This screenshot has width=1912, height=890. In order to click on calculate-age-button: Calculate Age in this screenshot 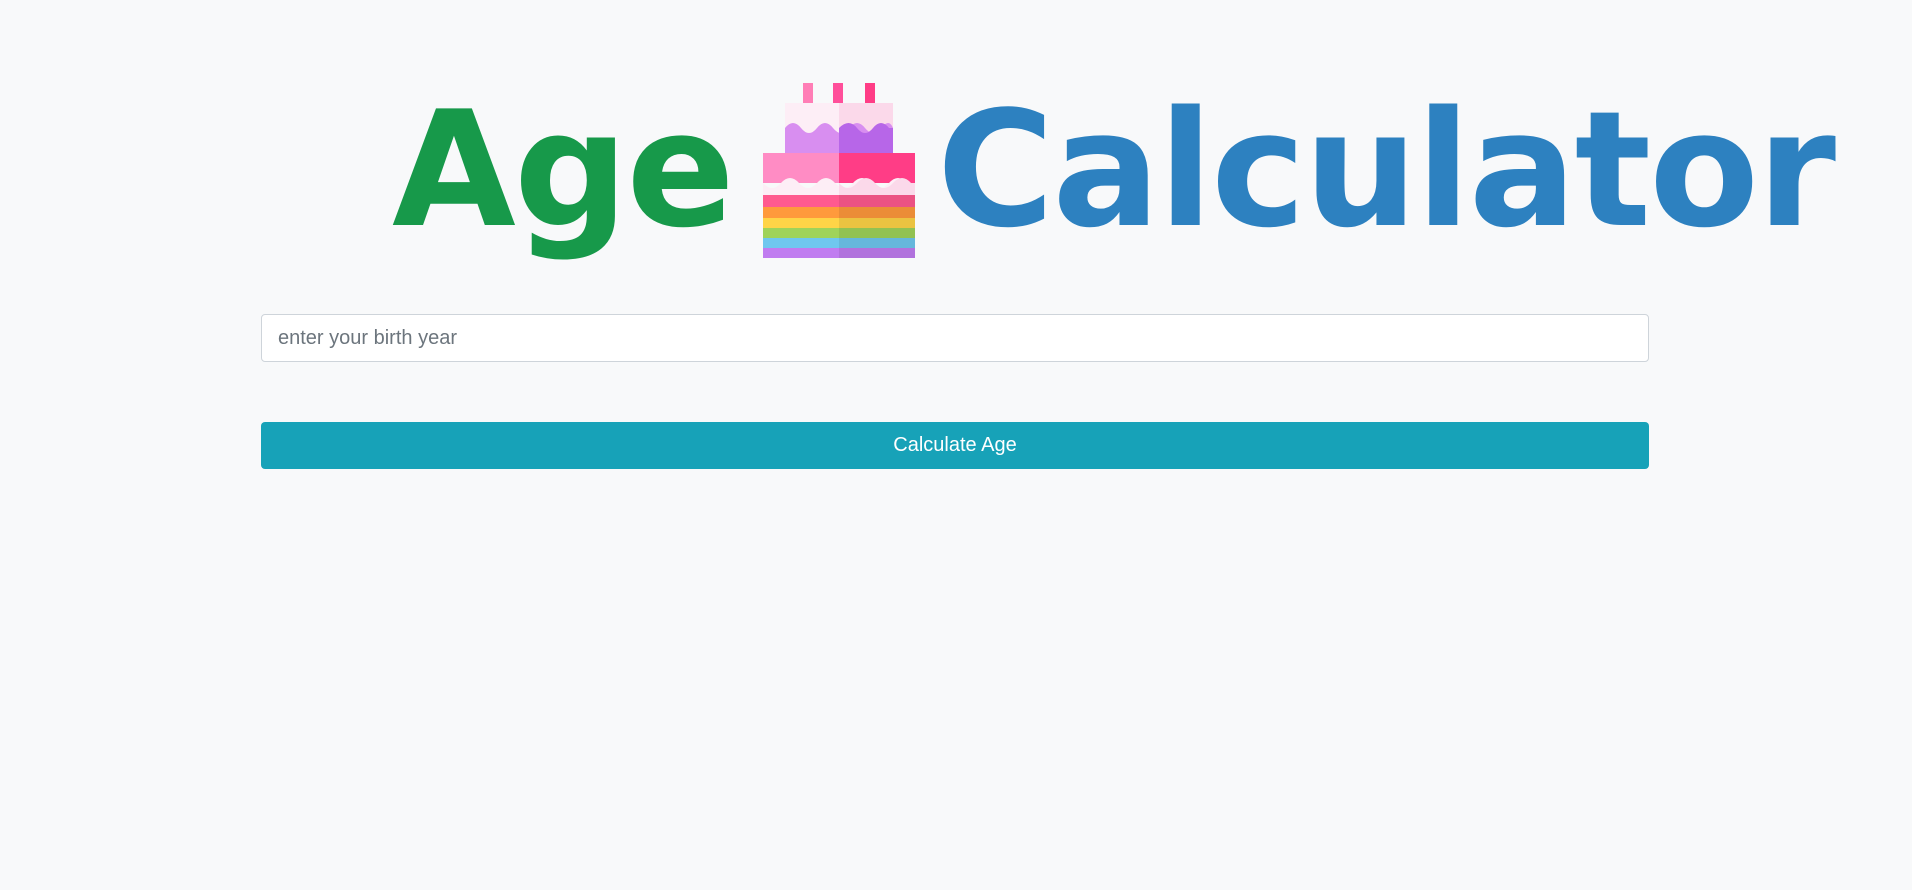, I will do `click(955, 445)`.